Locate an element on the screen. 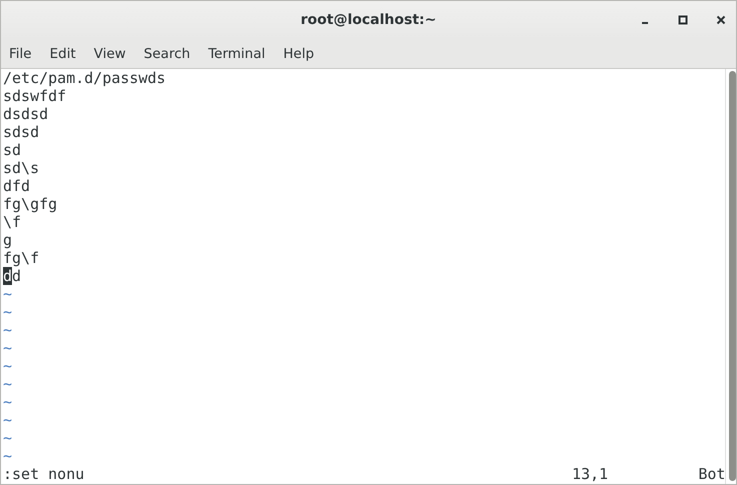 This screenshot has height=485, width=737. scroll-position: Bot is located at coordinates (712, 474).